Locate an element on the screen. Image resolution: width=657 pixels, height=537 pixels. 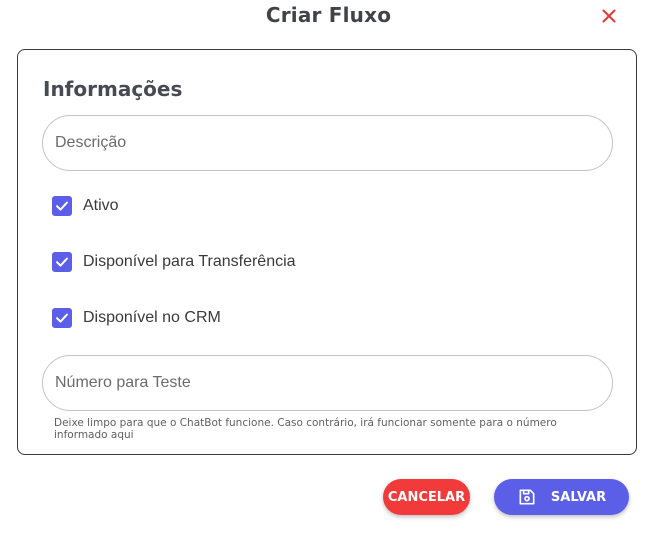
save-icon is located at coordinates (527, 497).